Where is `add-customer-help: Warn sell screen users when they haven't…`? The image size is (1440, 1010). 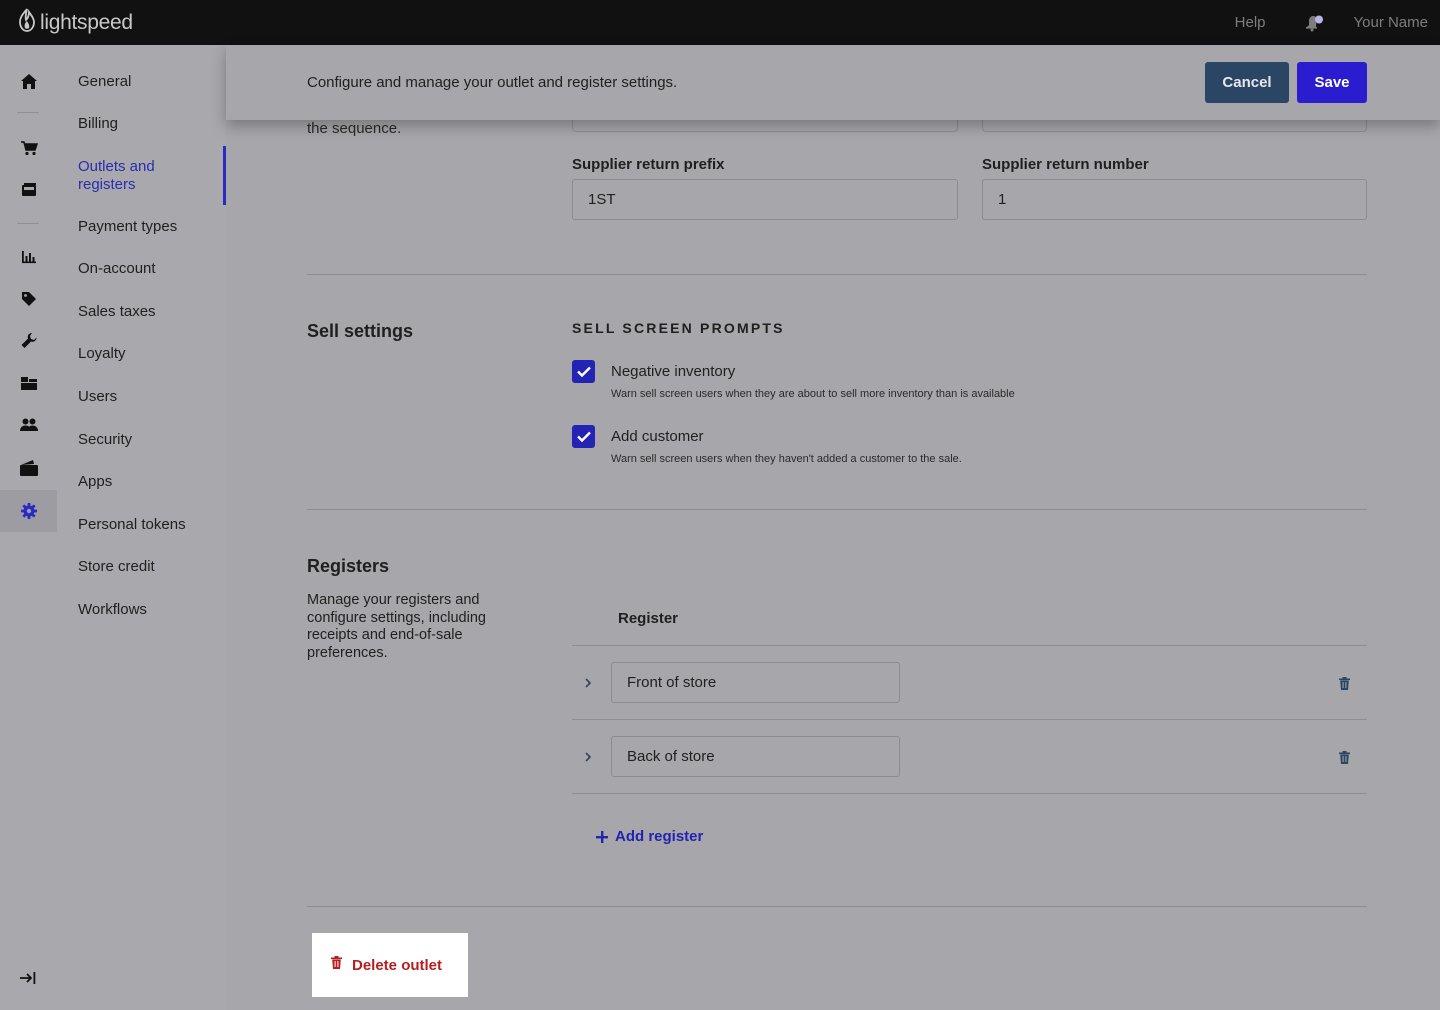 add-customer-help: Warn sell screen users when they haven't… is located at coordinates (786, 459).